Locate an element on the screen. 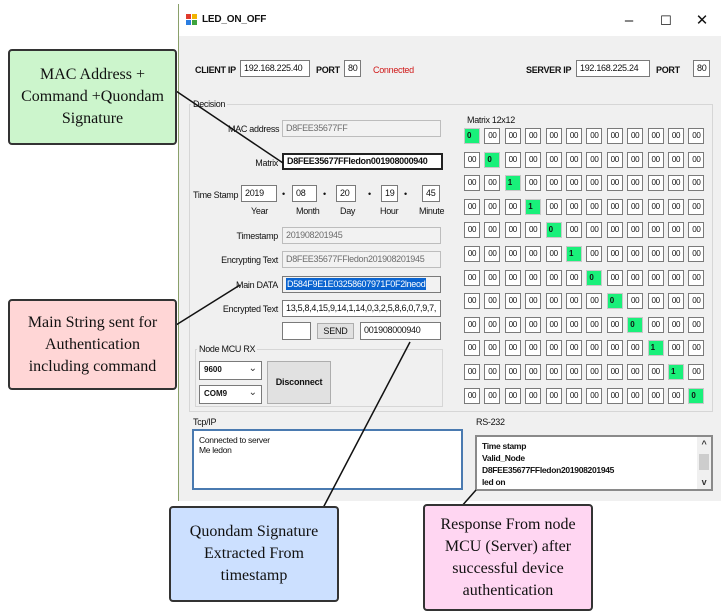 Image resolution: width=721 pixels, height=615 pixels. minimize-button: – is located at coordinates (629, 21).